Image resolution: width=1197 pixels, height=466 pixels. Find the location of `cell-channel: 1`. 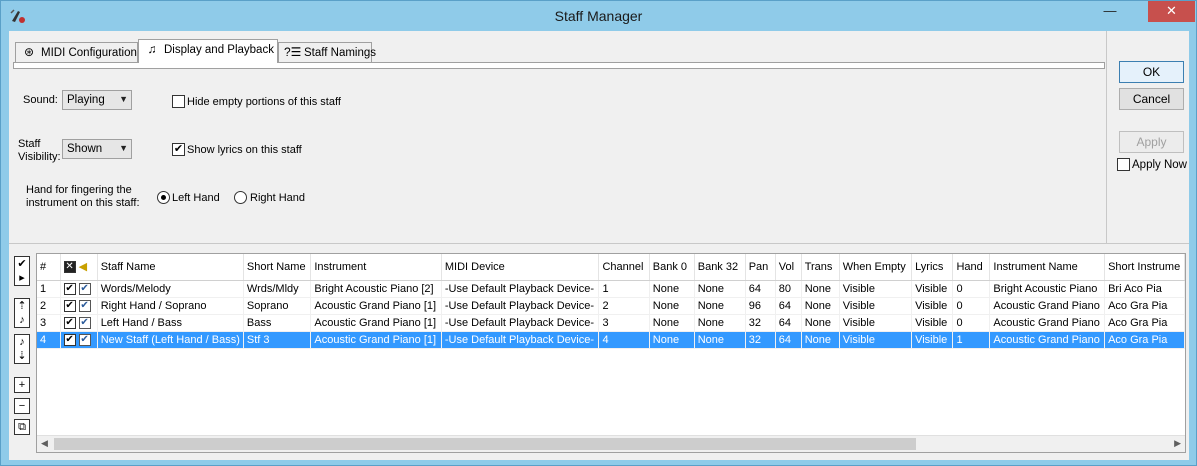

cell-channel: 1 is located at coordinates (624, 289).